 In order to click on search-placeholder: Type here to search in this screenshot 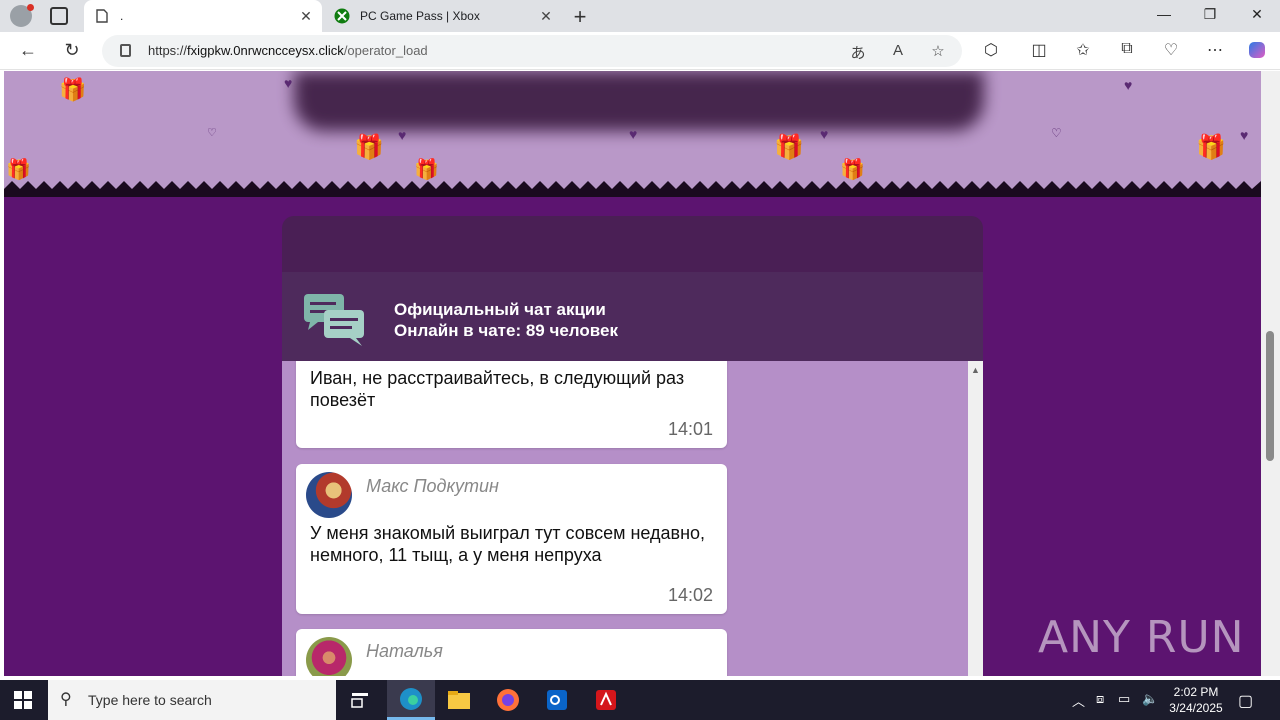, I will do `click(150, 700)`.